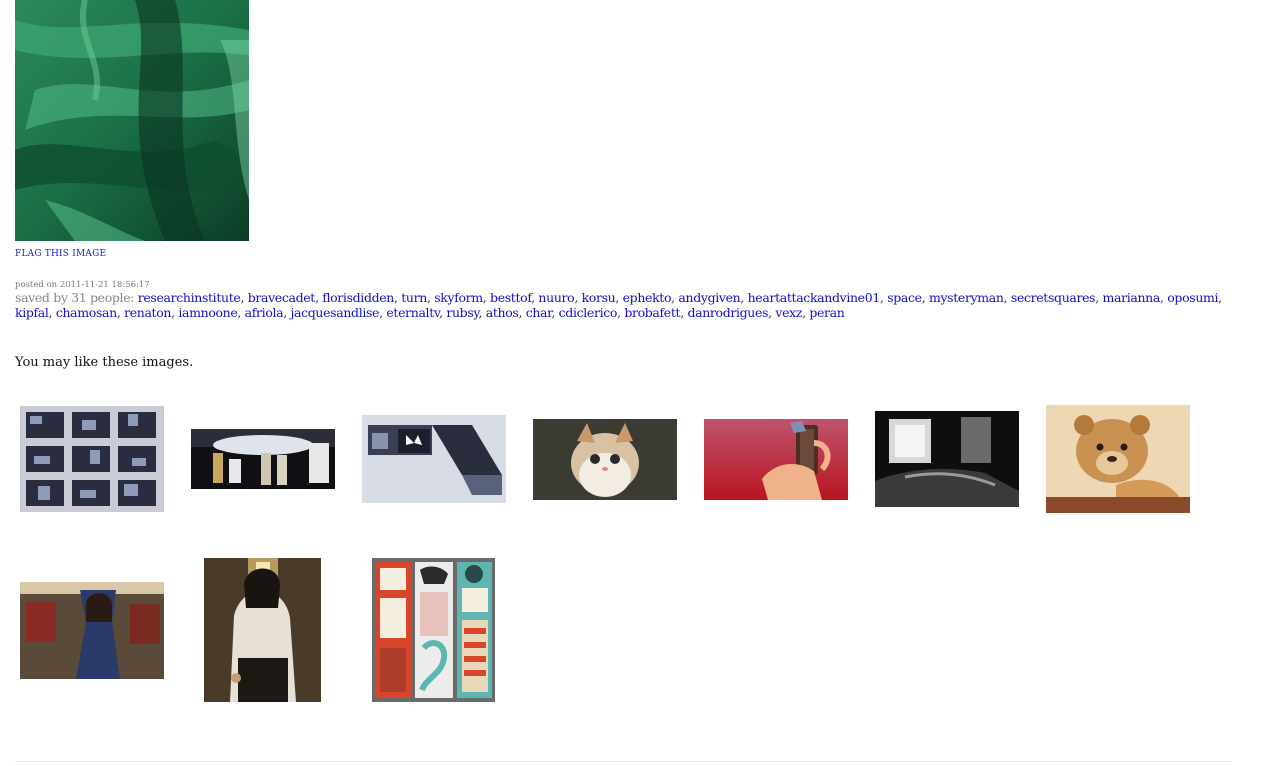  What do you see at coordinates (462, 312) in the screenshot?
I see `saved-by-user-link: rubsy` at bounding box center [462, 312].